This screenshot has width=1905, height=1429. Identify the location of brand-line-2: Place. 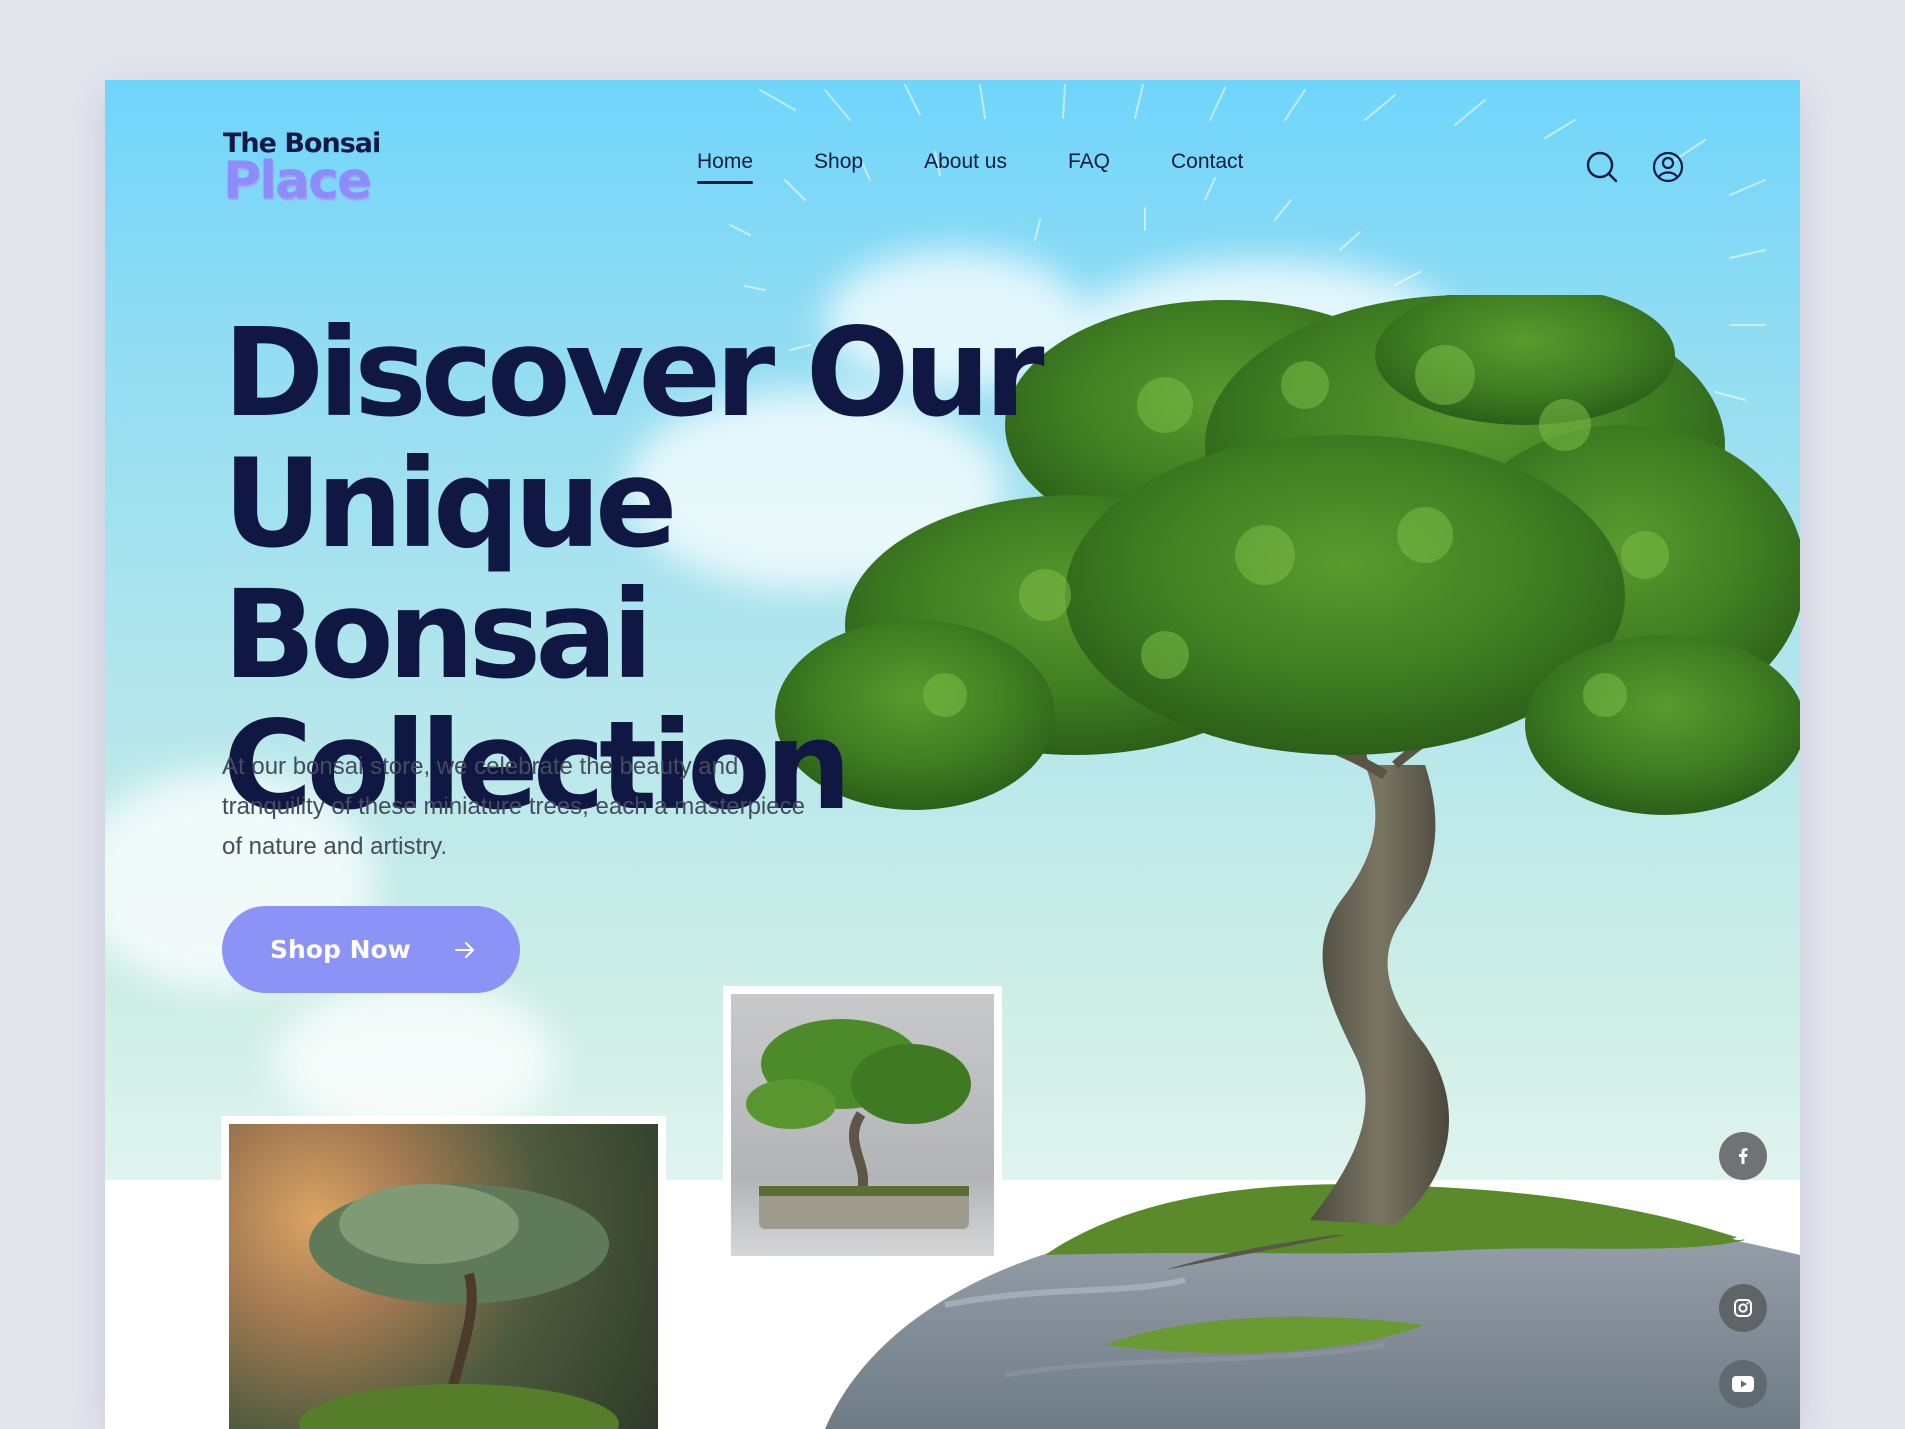
(297, 181).